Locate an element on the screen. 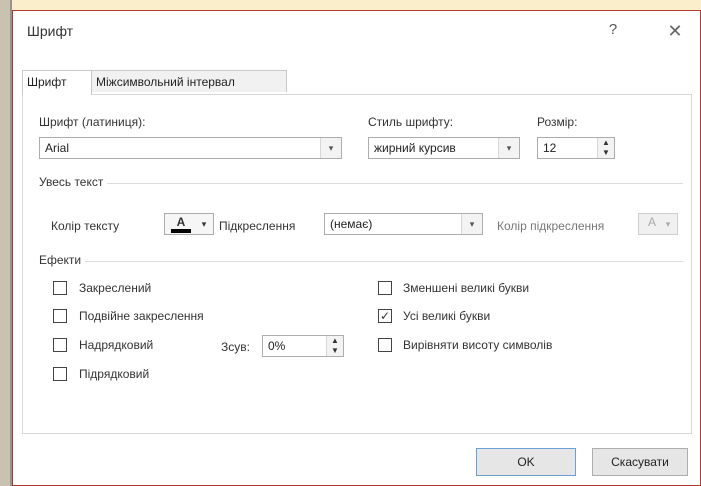  small-caps-label: Зменшені великі букви is located at coordinates (466, 288).